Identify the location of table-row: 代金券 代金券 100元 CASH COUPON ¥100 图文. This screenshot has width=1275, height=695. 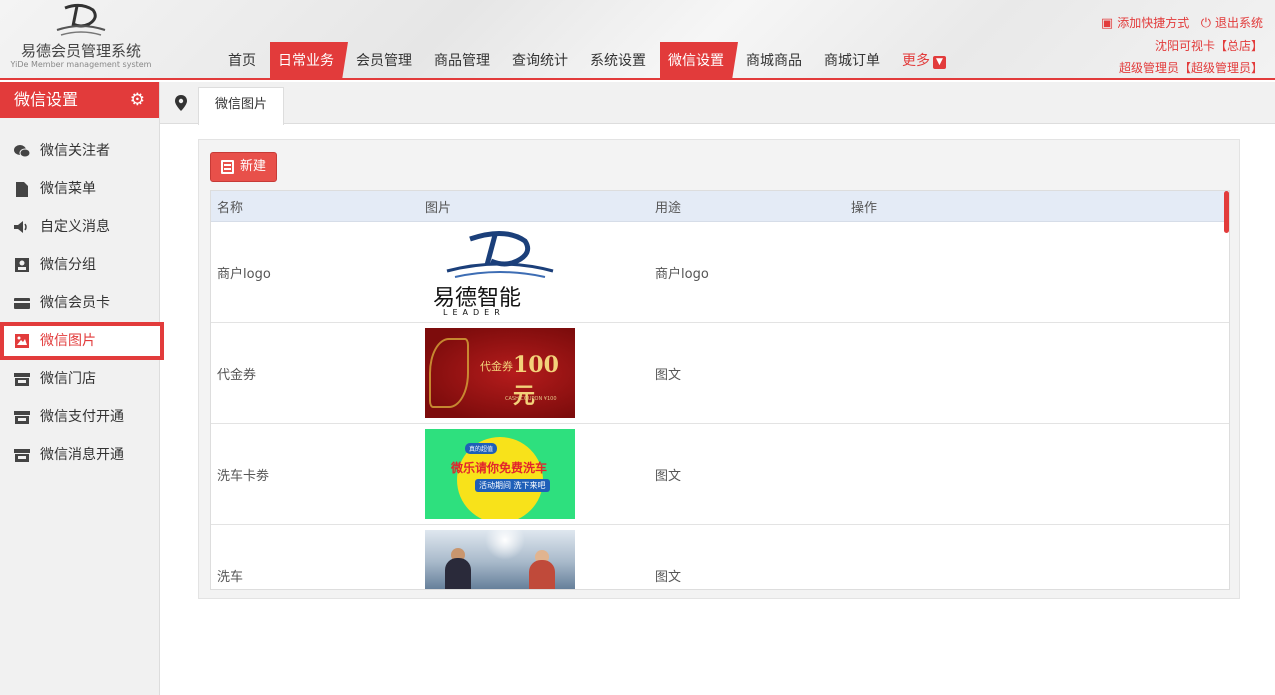
(720, 373).